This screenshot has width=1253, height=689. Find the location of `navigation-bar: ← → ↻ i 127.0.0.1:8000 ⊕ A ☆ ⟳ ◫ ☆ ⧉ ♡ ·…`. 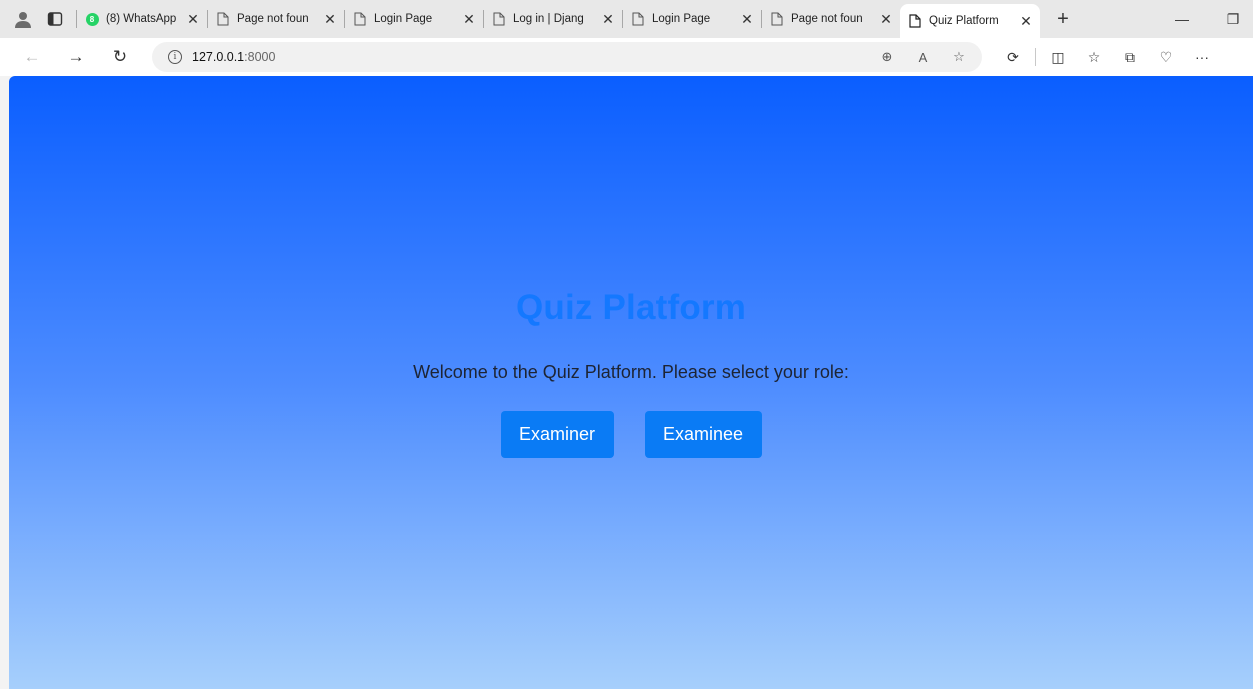

navigation-bar: ← → ↻ i 127.0.0.1:8000 ⊕ A ☆ ⟳ ◫ ☆ ⧉ ♡ ·… is located at coordinates (626, 57).